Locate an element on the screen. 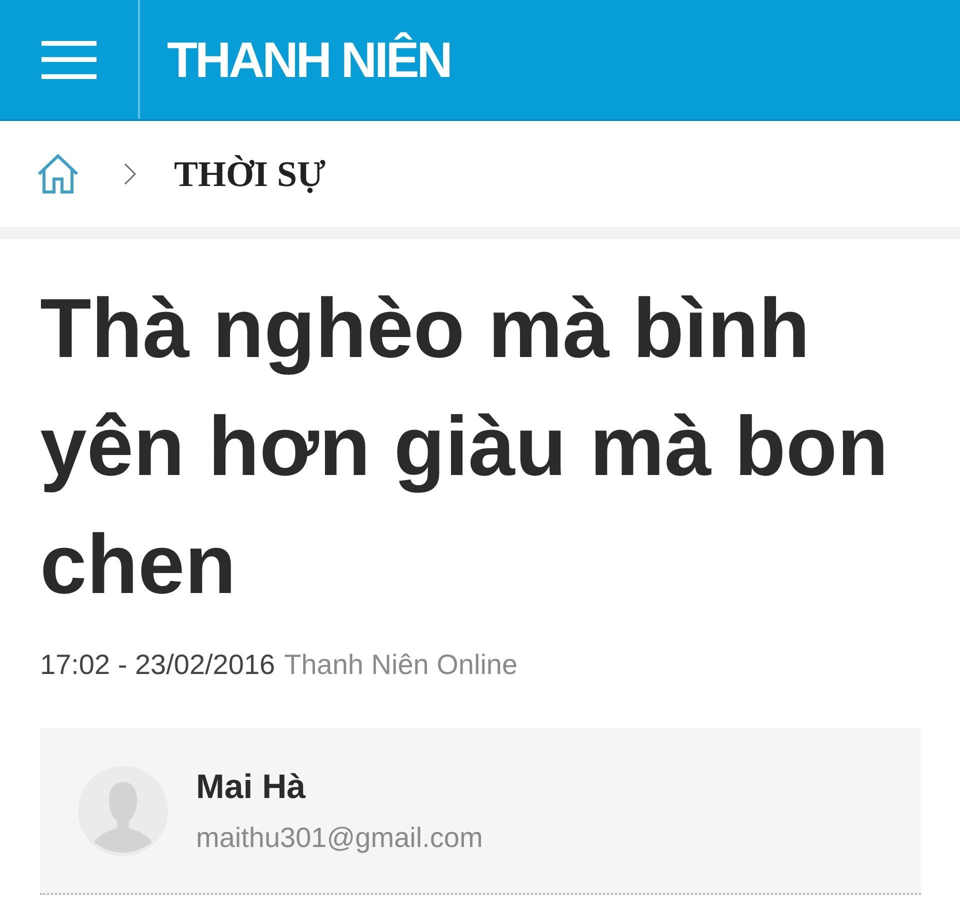 This screenshot has height=912, width=960. avatar-silhouette-icon is located at coordinates (123, 811).